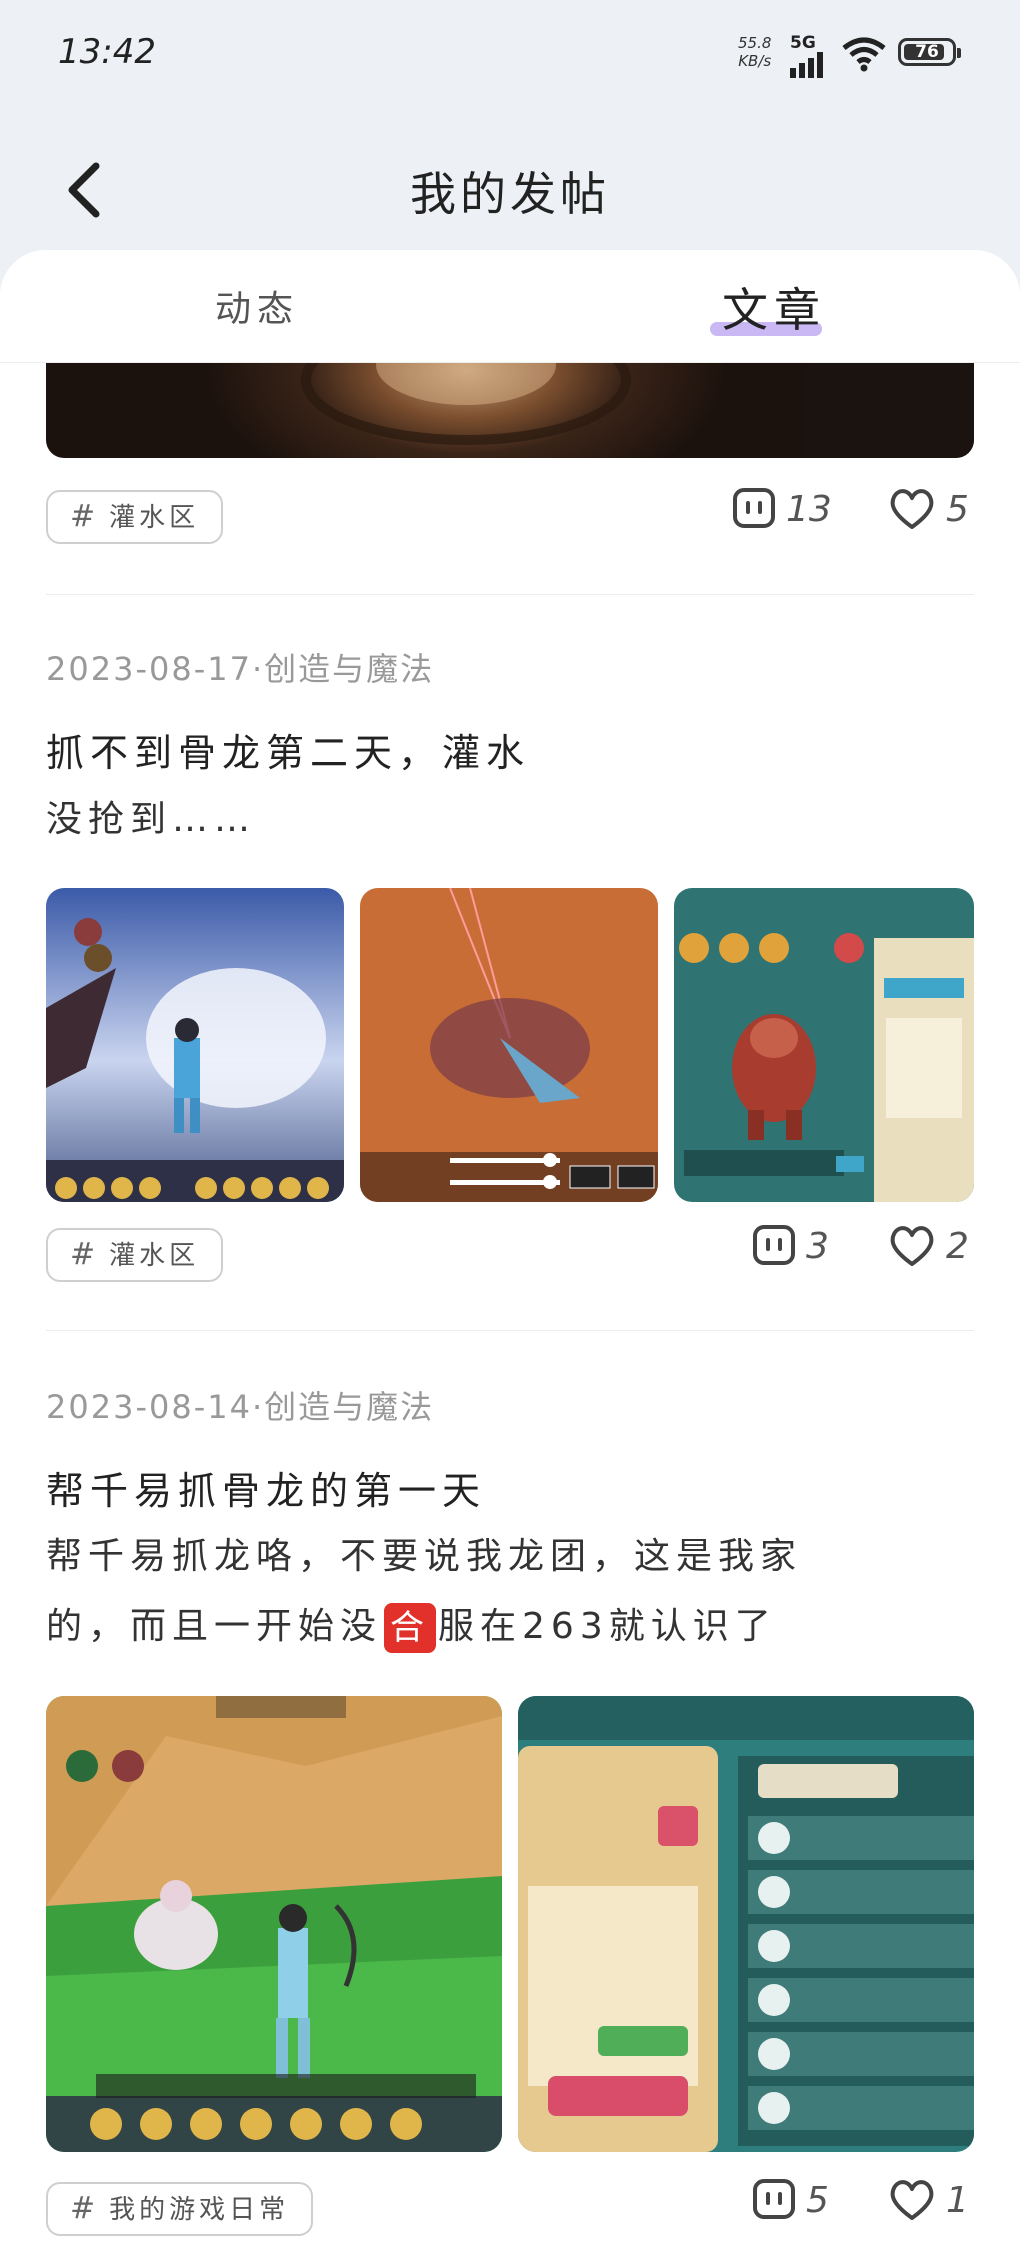 The width and height of the screenshot is (1020, 2267). I want to click on comment-count: 13, so click(782, 512).